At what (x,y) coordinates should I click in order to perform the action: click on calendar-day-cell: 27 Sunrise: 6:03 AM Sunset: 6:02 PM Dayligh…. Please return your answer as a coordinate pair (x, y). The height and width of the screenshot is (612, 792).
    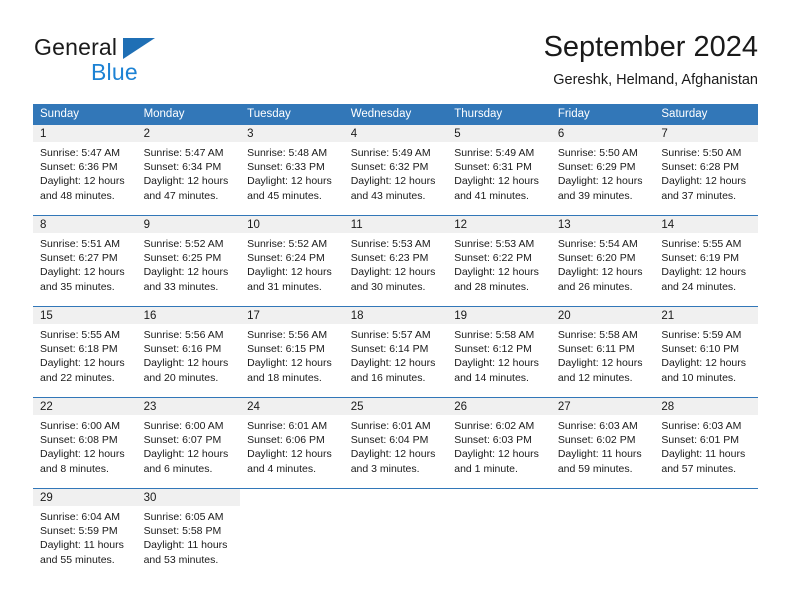
    Looking at the image, I should click on (602, 443).